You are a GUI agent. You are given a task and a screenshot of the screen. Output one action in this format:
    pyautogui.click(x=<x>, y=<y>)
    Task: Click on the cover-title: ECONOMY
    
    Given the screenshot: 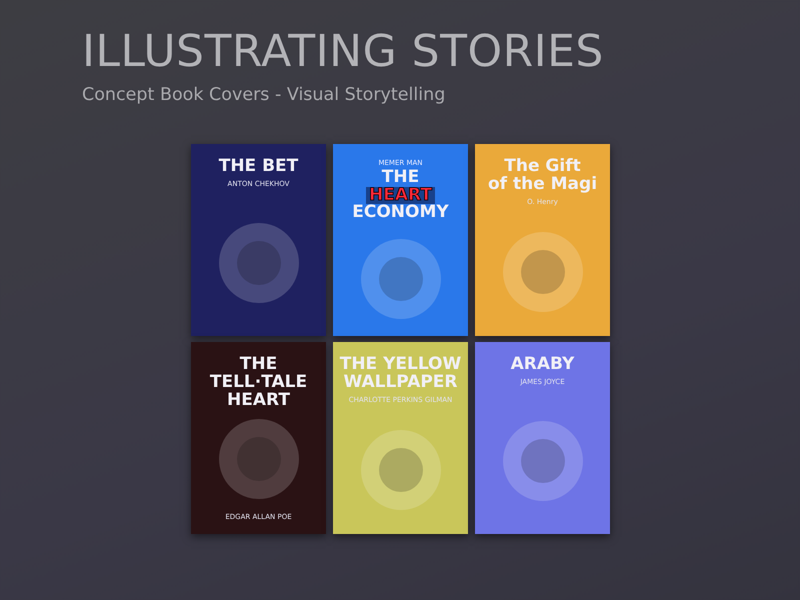 What is the action you would take?
    pyautogui.click(x=400, y=213)
    